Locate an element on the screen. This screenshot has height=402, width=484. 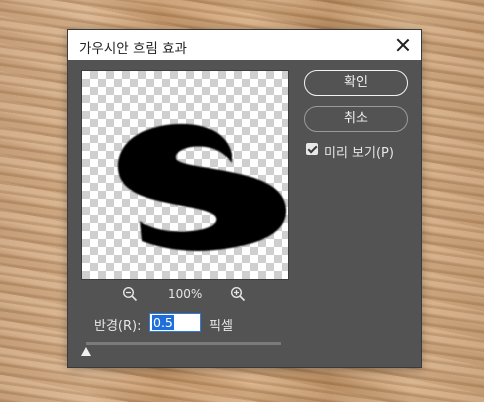
preview-letter-s is located at coordinates (202, 187).